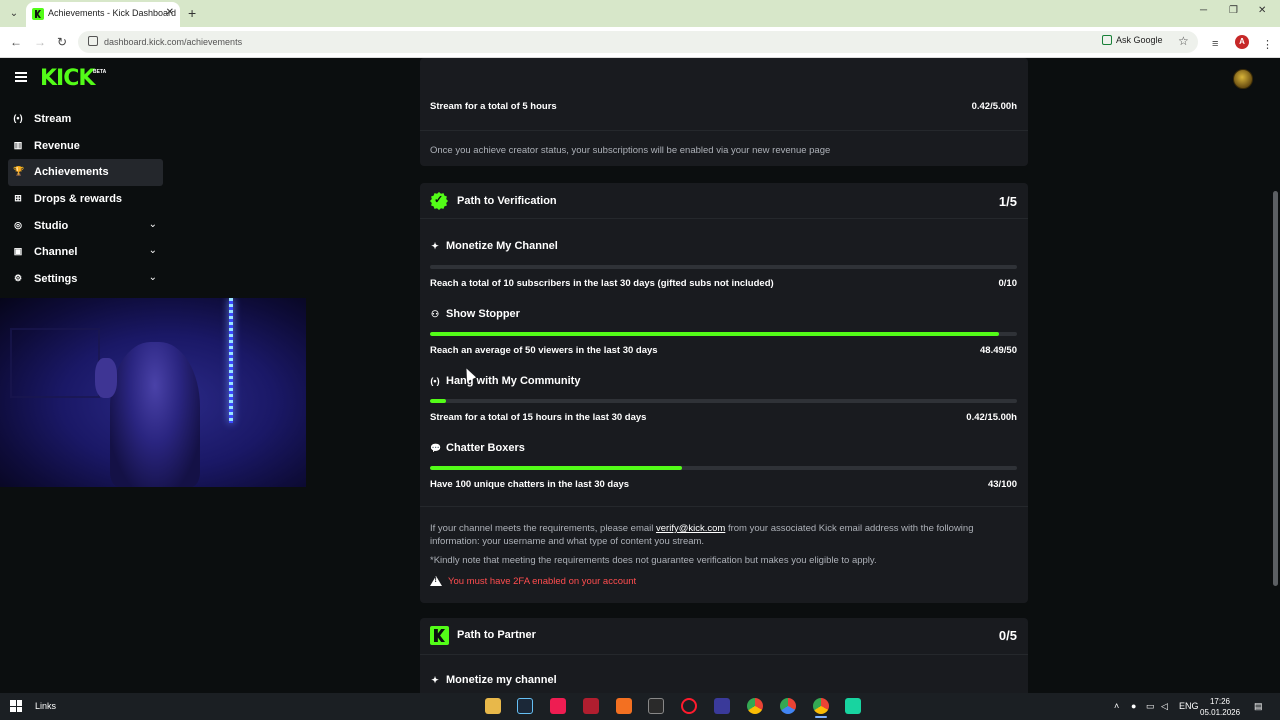 This screenshot has height=720, width=1280. I want to click on sidebar-item-label: Settings, so click(56, 279).